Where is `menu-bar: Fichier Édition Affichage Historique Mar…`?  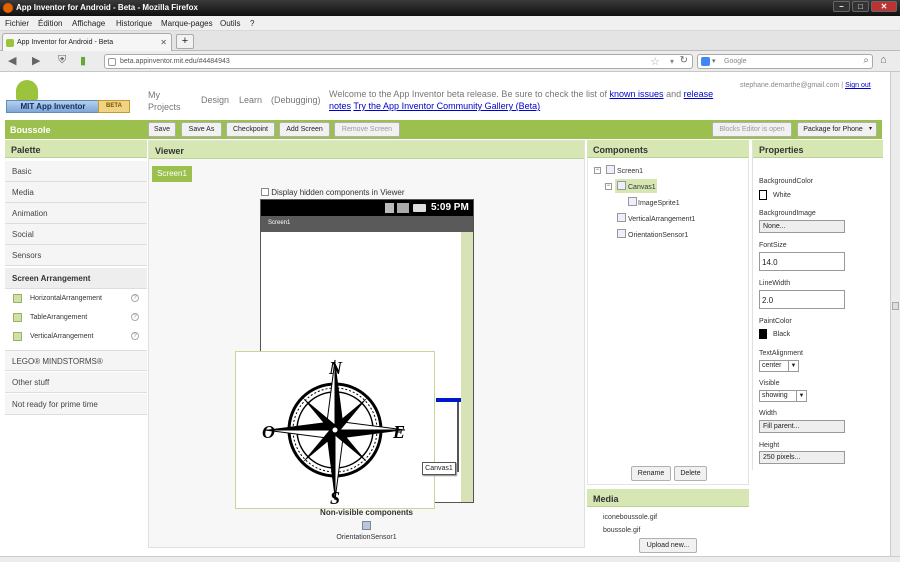
menu-bar: Fichier Édition Affichage Historique Mar… is located at coordinates (450, 23).